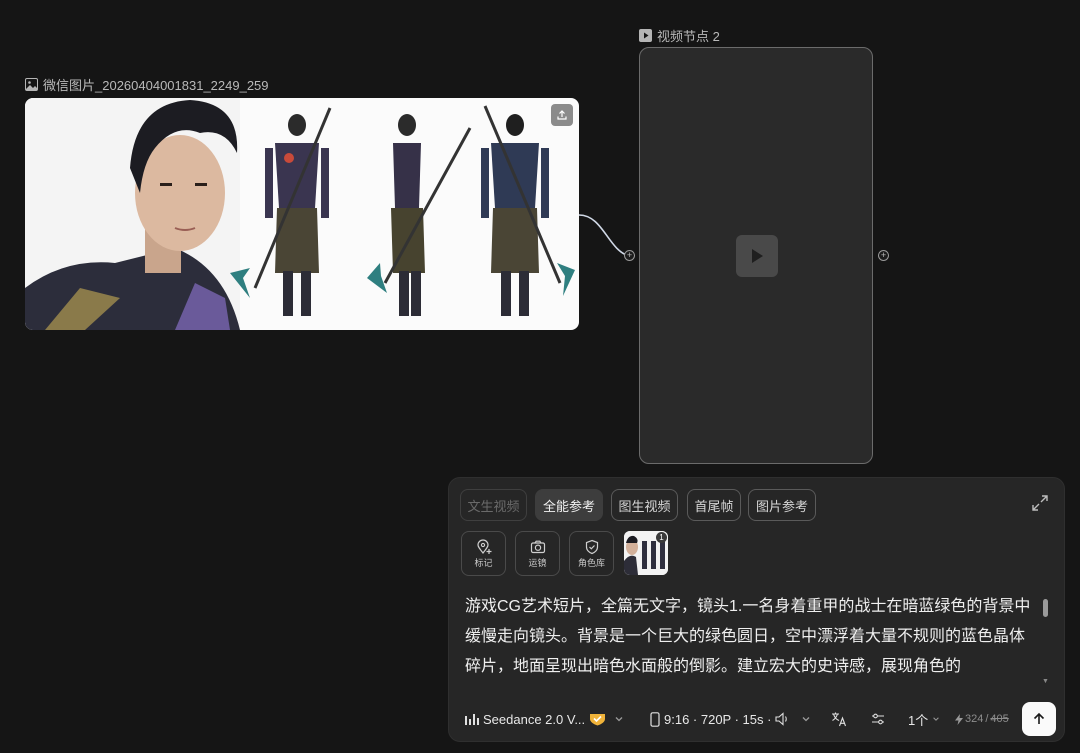 This screenshot has height=753, width=1080. Describe the element at coordinates (591, 547) in the screenshot. I see `shield-check-icon` at that location.